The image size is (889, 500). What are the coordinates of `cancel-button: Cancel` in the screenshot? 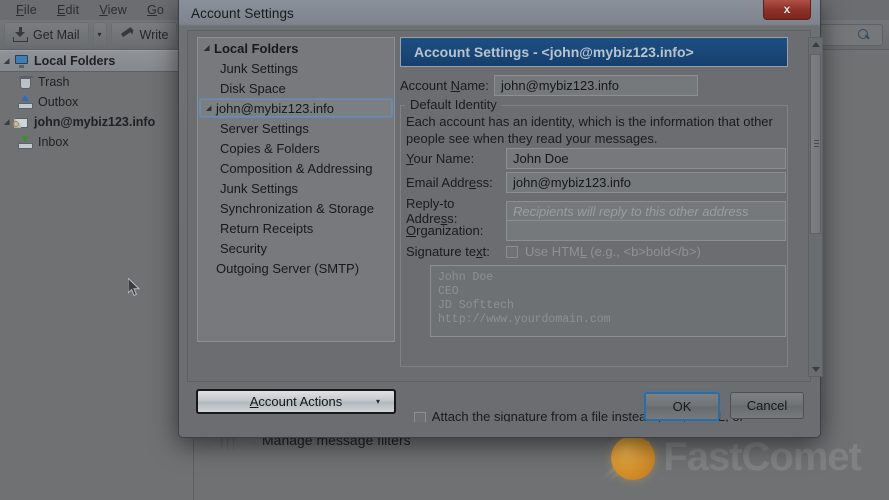 It's located at (767, 405).